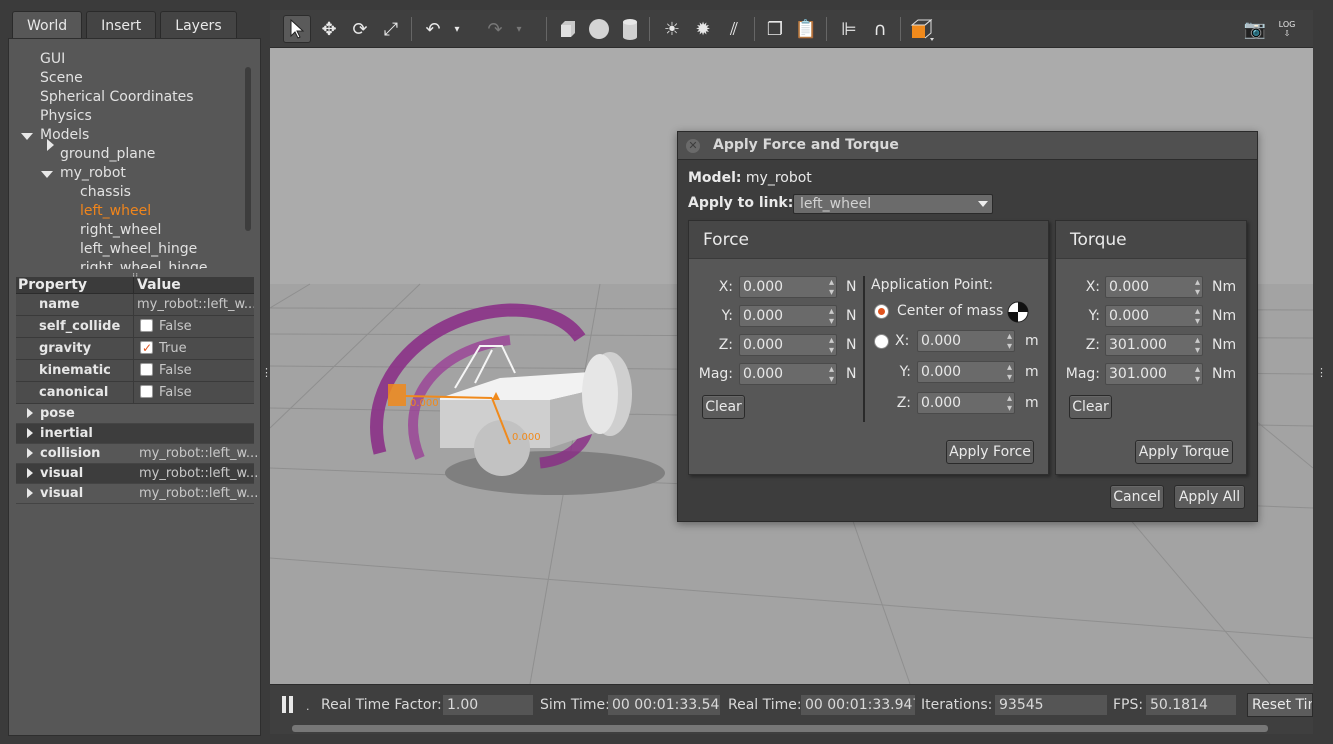 The width and height of the screenshot is (1333, 744). Describe the element at coordinates (725, 345) in the screenshot. I see `force-z-label: Z:` at that location.